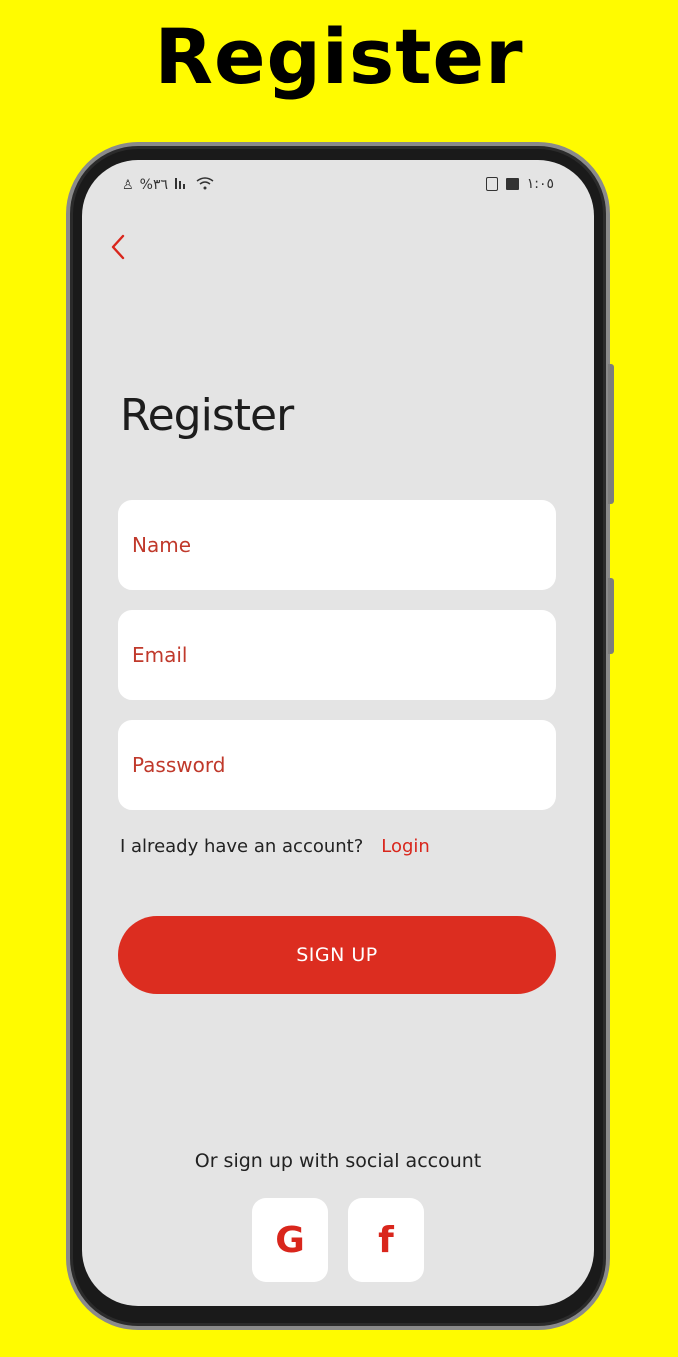  What do you see at coordinates (512, 184) in the screenshot?
I see `image-icon` at bounding box center [512, 184].